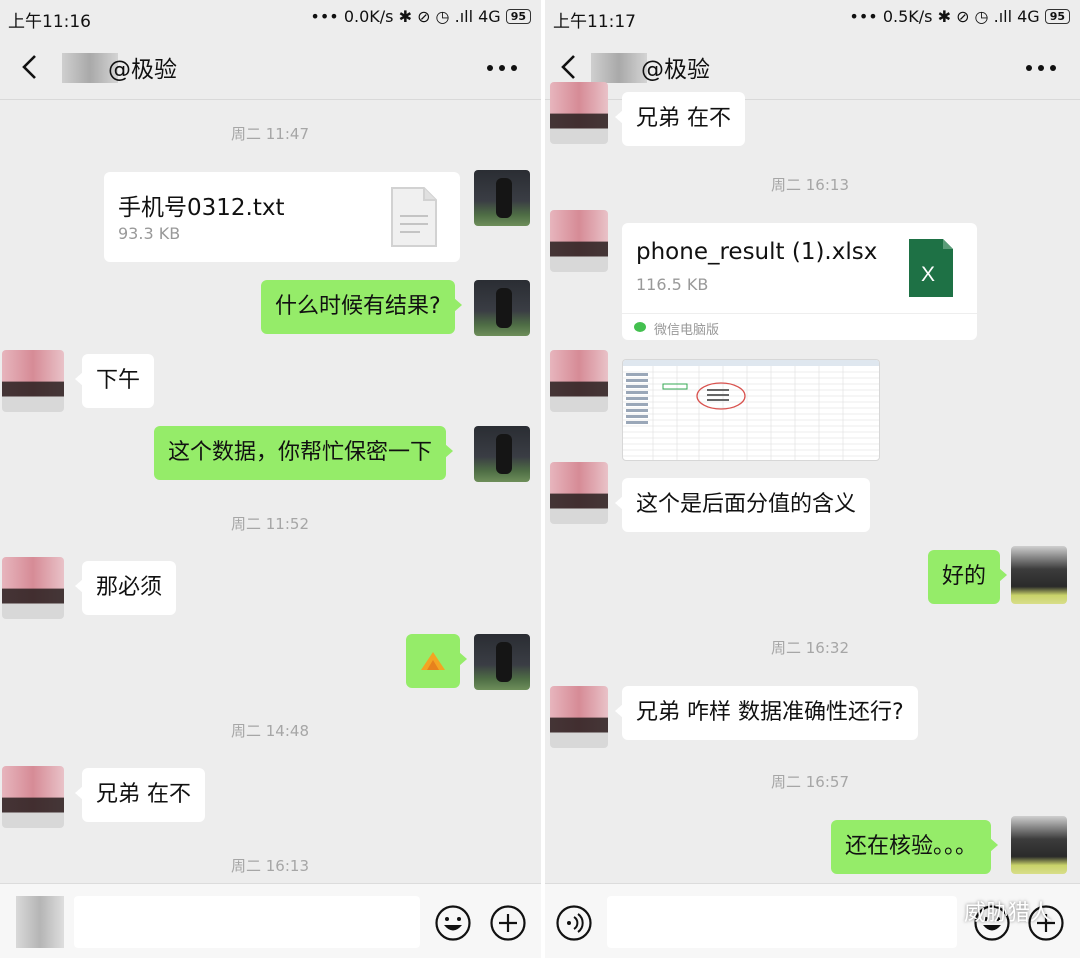 The height and width of the screenshot is (958, 1080). I want to click on emoji-icon, so click(453, 923).